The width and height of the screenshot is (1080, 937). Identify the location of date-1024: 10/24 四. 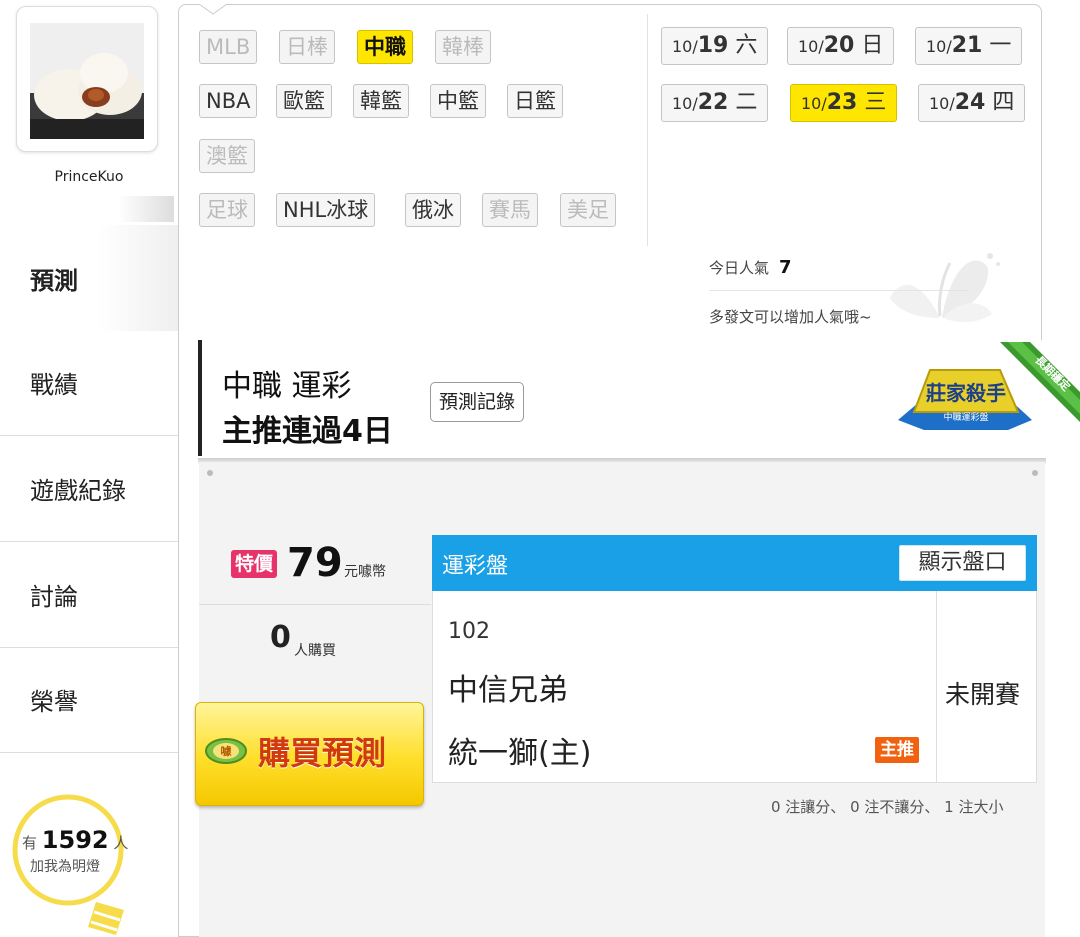
(972, 103).